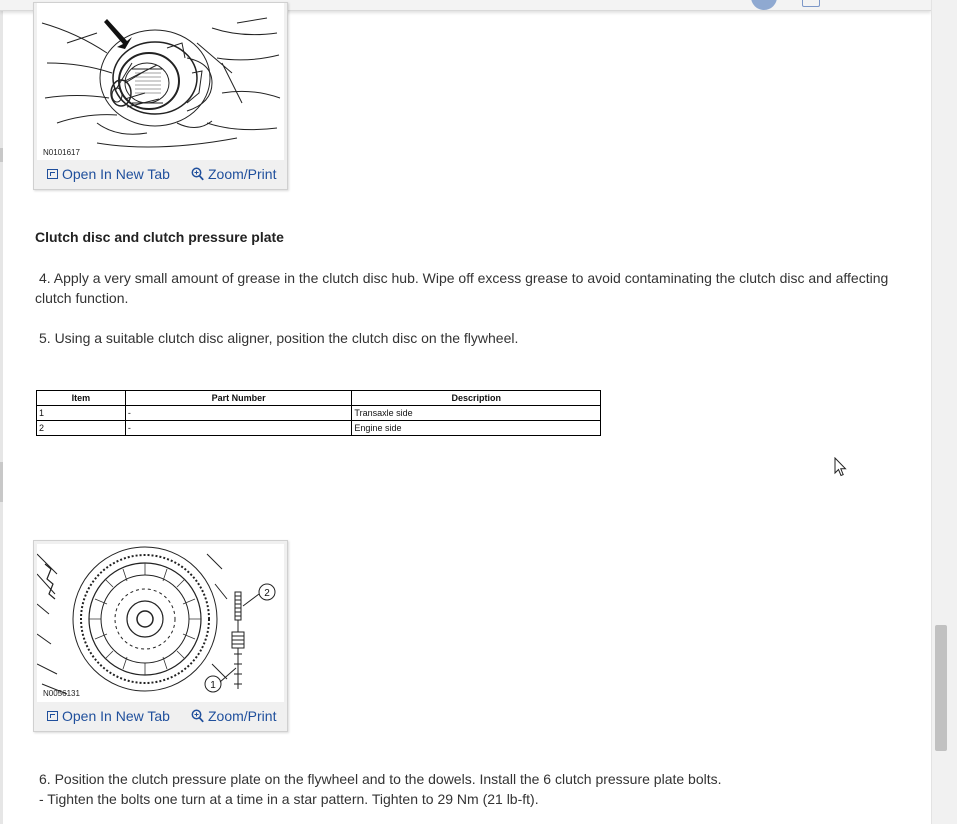 The height and width of the screenshot is (824, 957). I want to click on figure-image: 2 1, so click(160, 623).